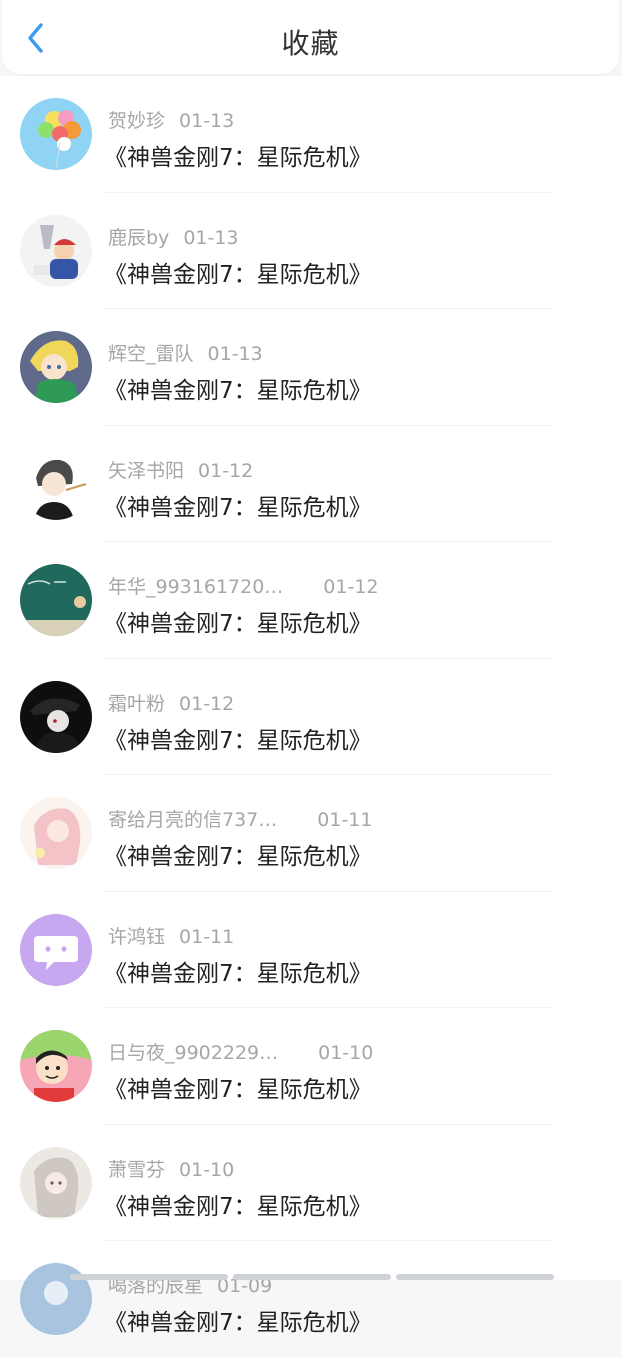 The height and width of the screenshot is (1358, 622). Describe the element at coordinates (311, 367) in the screenshot. I see `list-item: 辉空_雷队 01-13 《神兽金刚7：星际危机》` at that location.